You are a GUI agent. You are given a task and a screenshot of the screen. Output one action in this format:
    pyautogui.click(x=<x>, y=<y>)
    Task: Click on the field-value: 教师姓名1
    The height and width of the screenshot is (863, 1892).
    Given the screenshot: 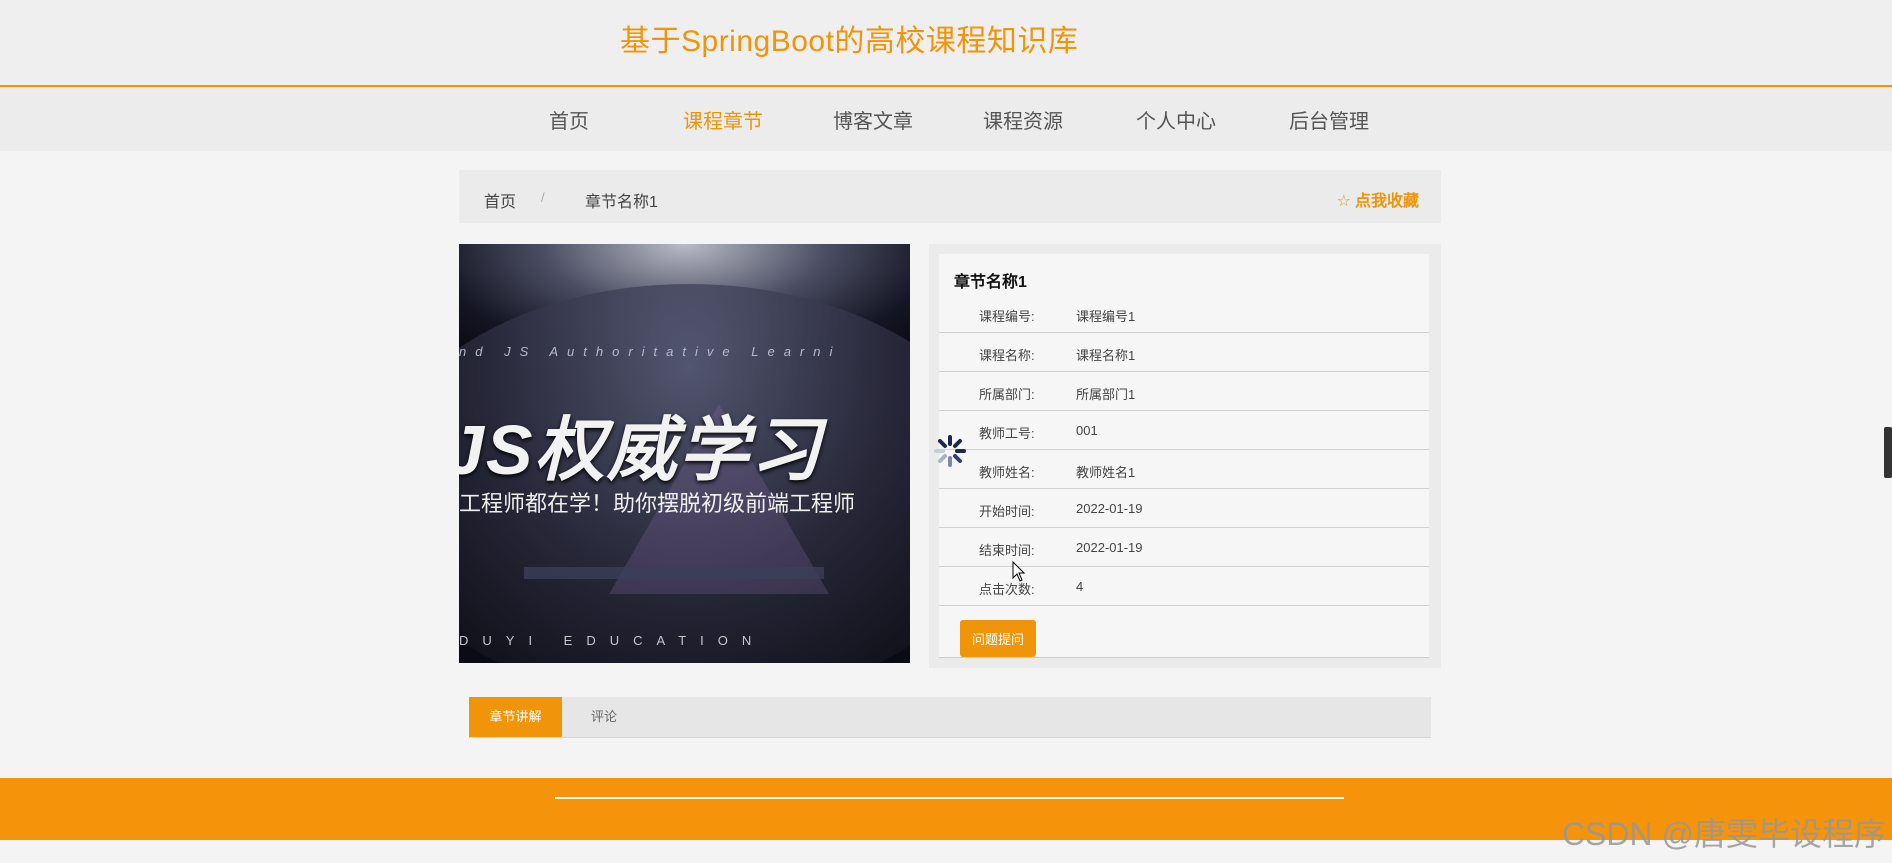 What is the action you would take?
    pyautogui.click(x=1106, y=472)
    